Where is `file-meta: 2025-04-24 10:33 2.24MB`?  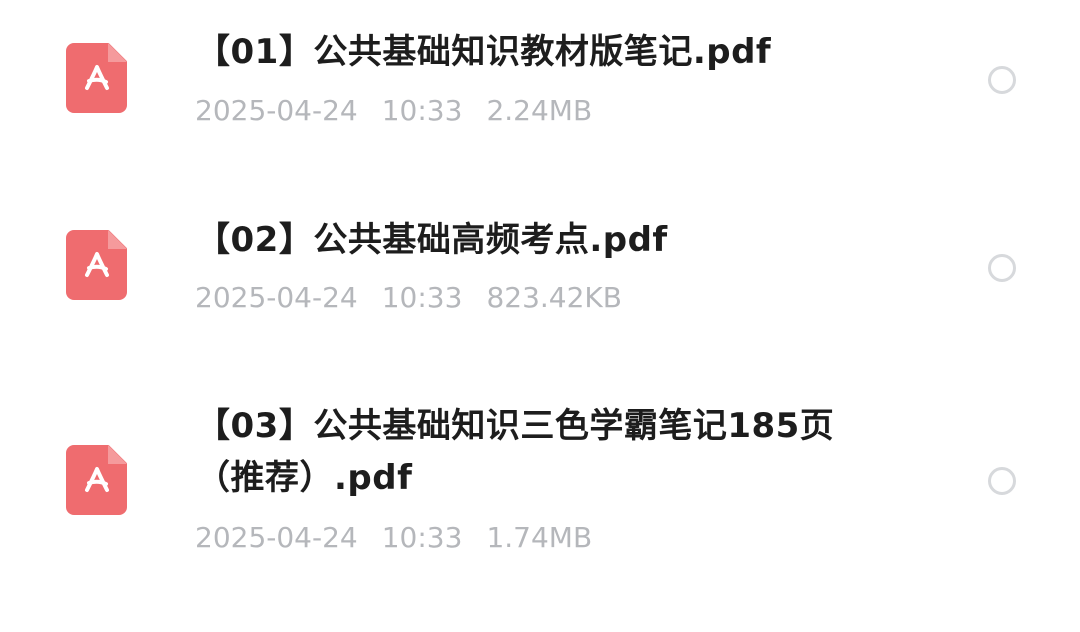 file-meta: 2025-04-24 10:33 2.24MB is located at coordinates (393, 111).